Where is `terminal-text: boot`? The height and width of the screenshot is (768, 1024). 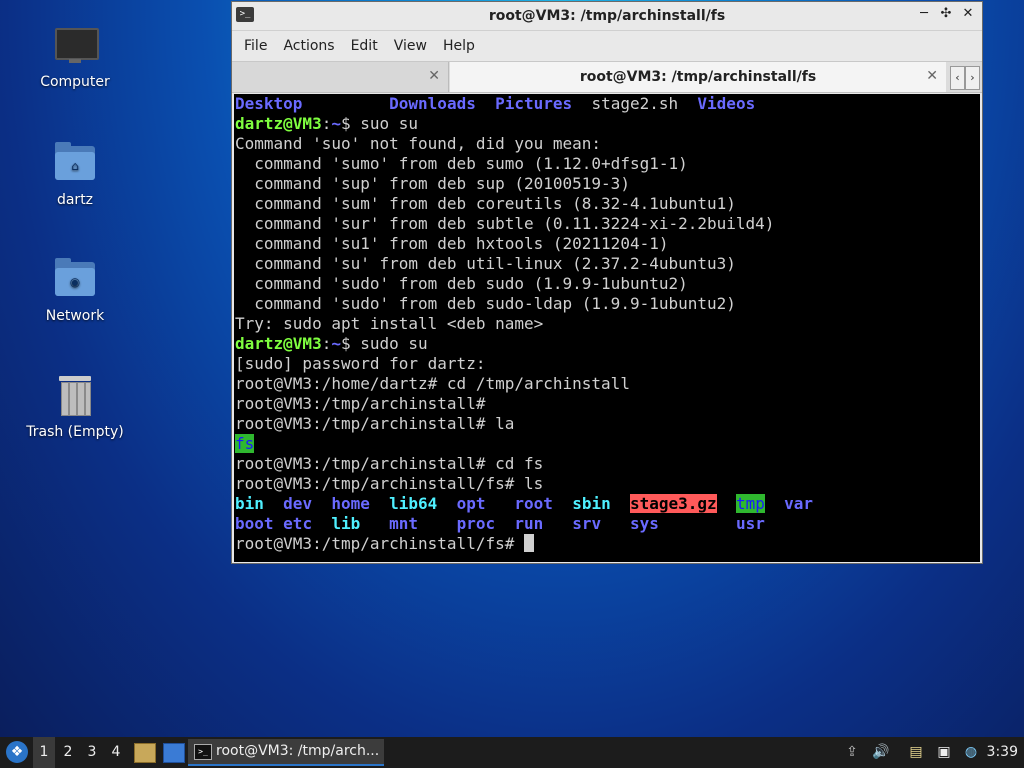 terminal-text: boot is located at coordinates (254, 523).